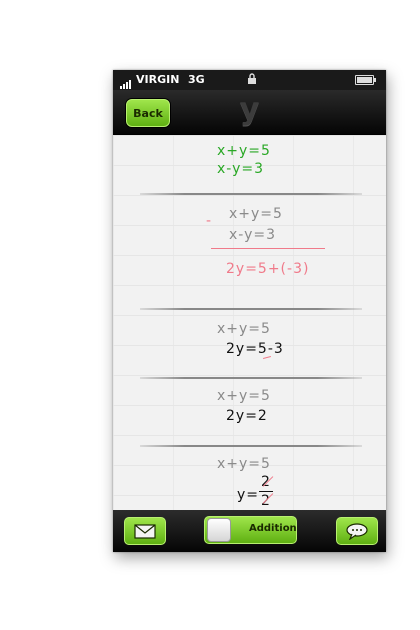 This screenshot has width=420, height=630. Describe the element at coordinates (126, 82) in the screenshot. I see `signal-bars-icon` at that location.